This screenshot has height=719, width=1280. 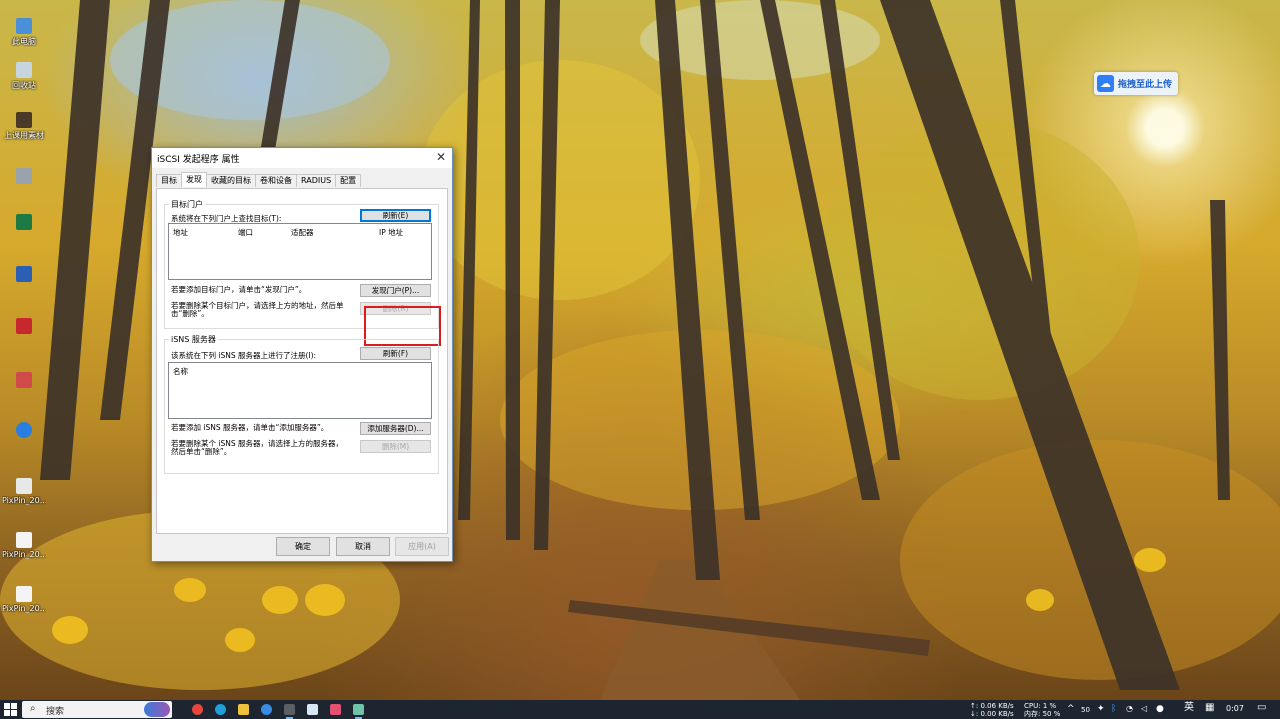 I want to click on windows-logo-icon, so click(x=7, y=706).